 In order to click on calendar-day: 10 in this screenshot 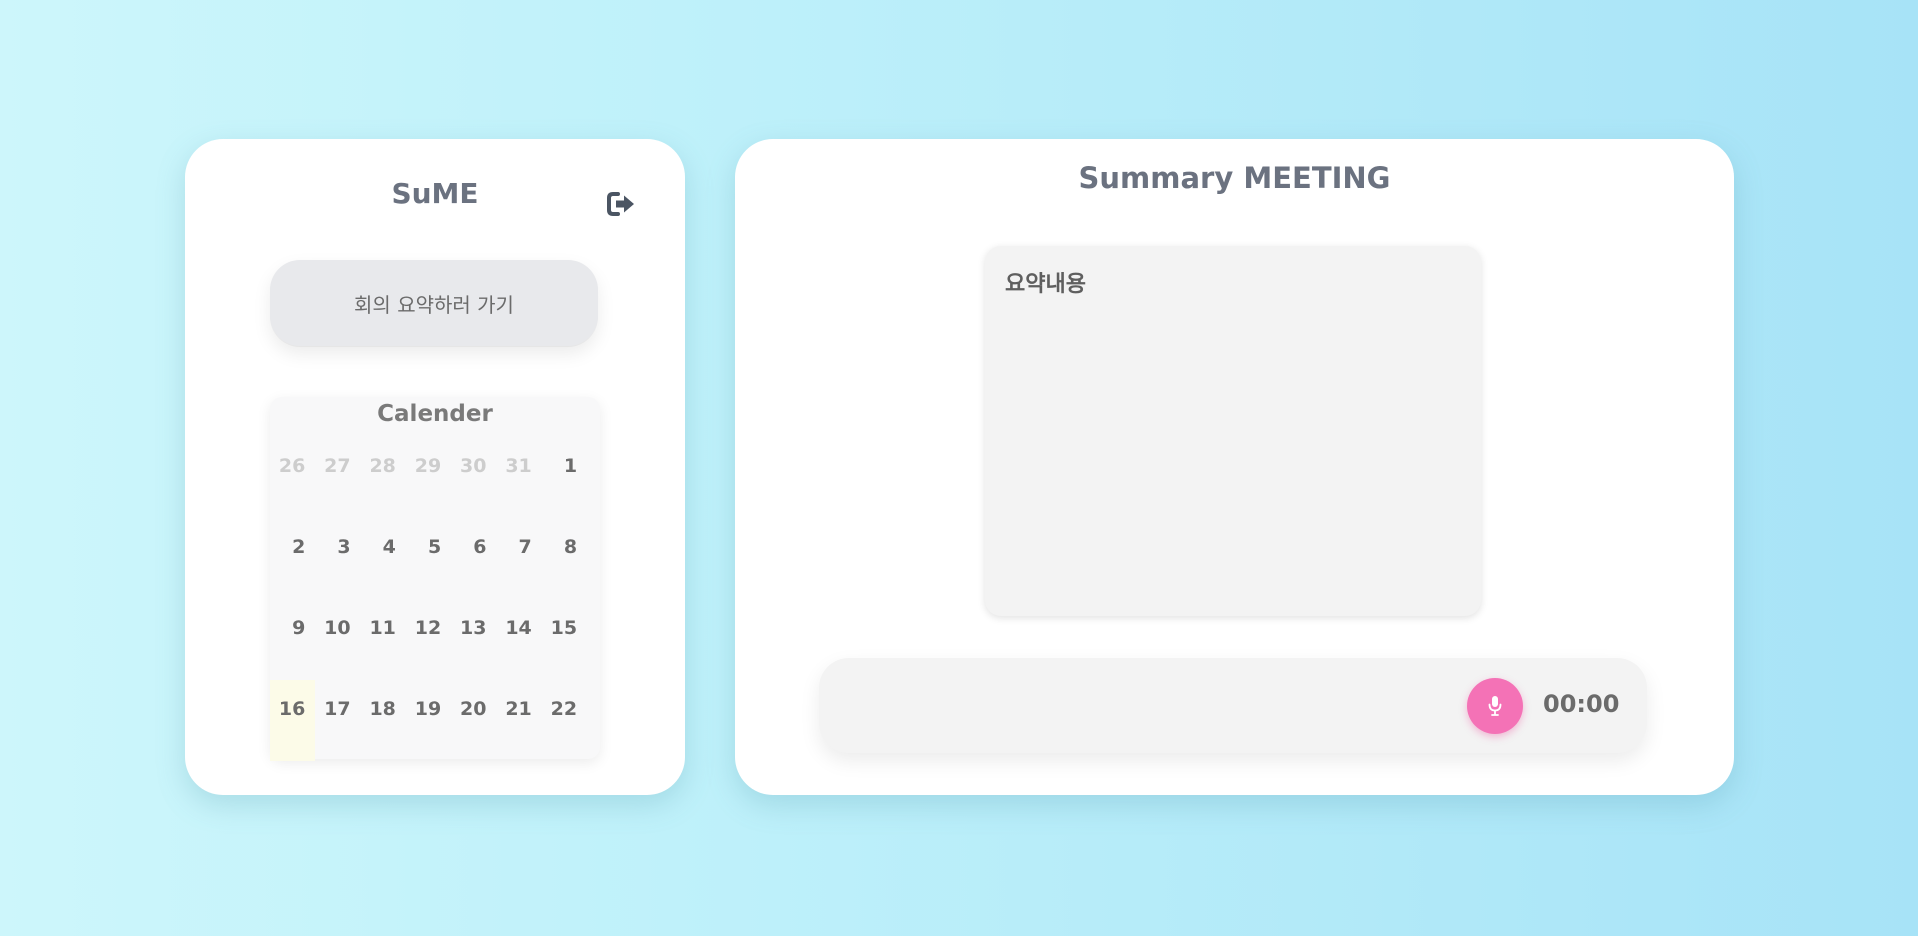, I will do `click(337, 639)`.